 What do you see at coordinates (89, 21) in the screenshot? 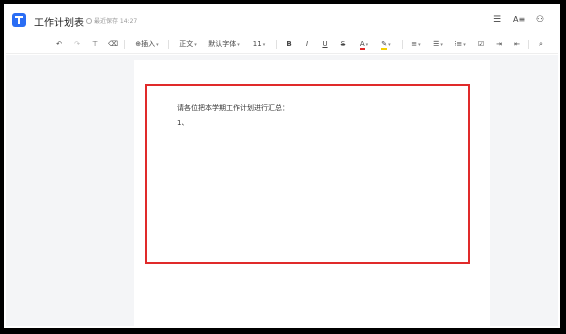
I see `clock-icon` at bounding box center [89, 21].